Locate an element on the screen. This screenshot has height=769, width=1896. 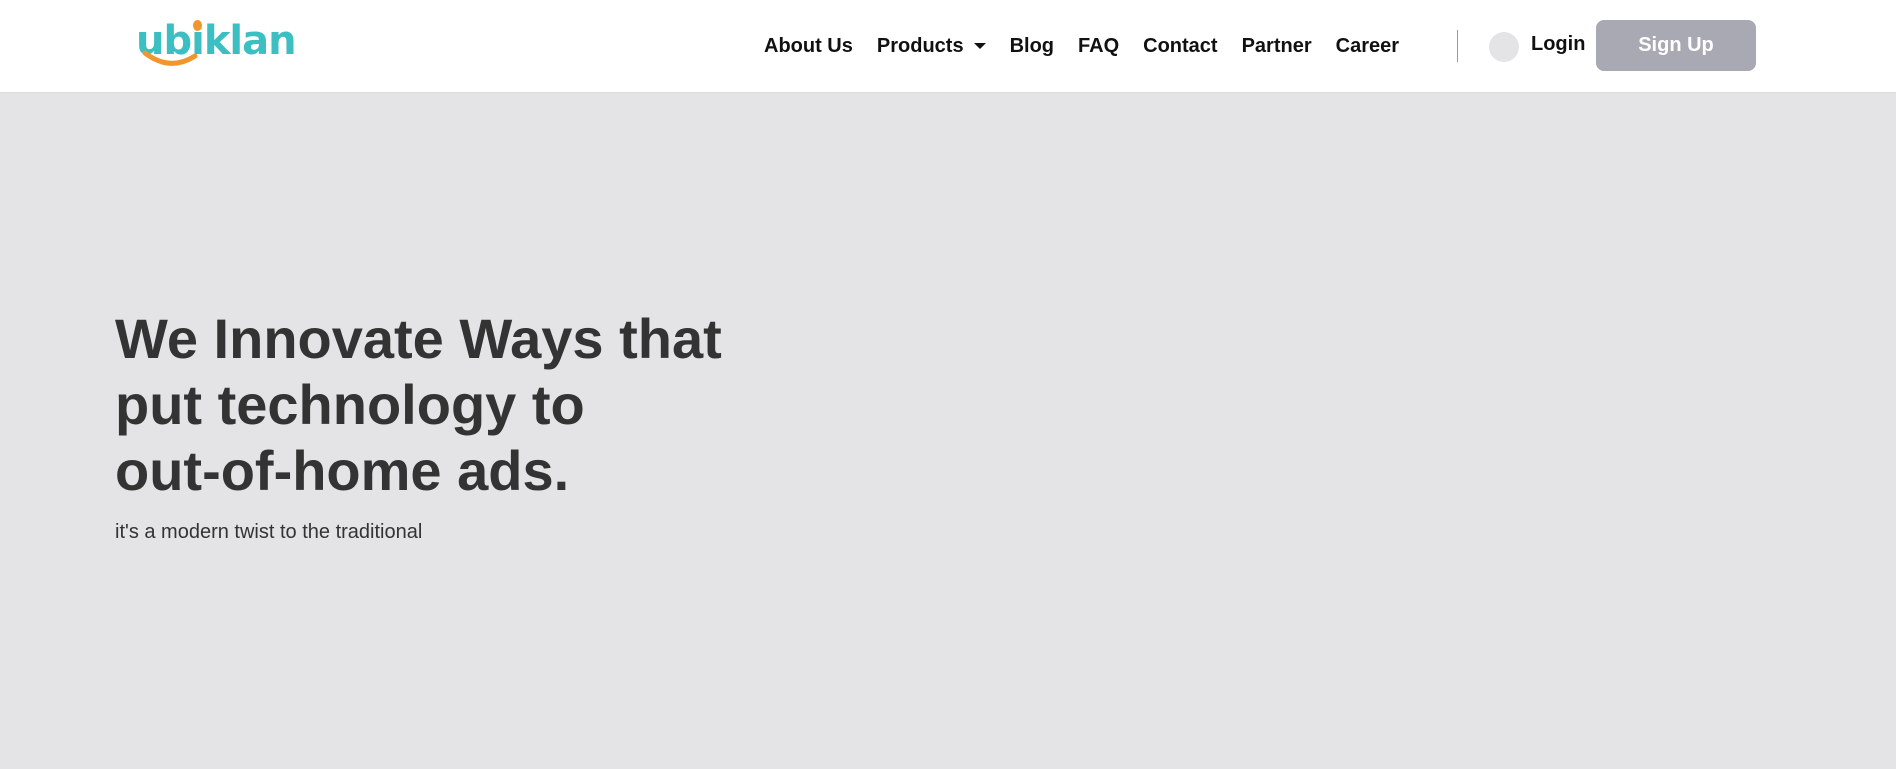
nav-contact: Contact is located at coordinates (1180, 46).